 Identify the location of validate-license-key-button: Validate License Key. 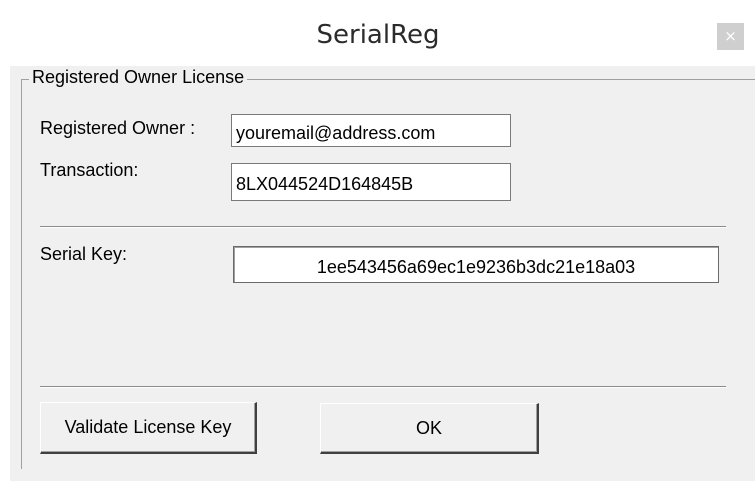
(148, 428).